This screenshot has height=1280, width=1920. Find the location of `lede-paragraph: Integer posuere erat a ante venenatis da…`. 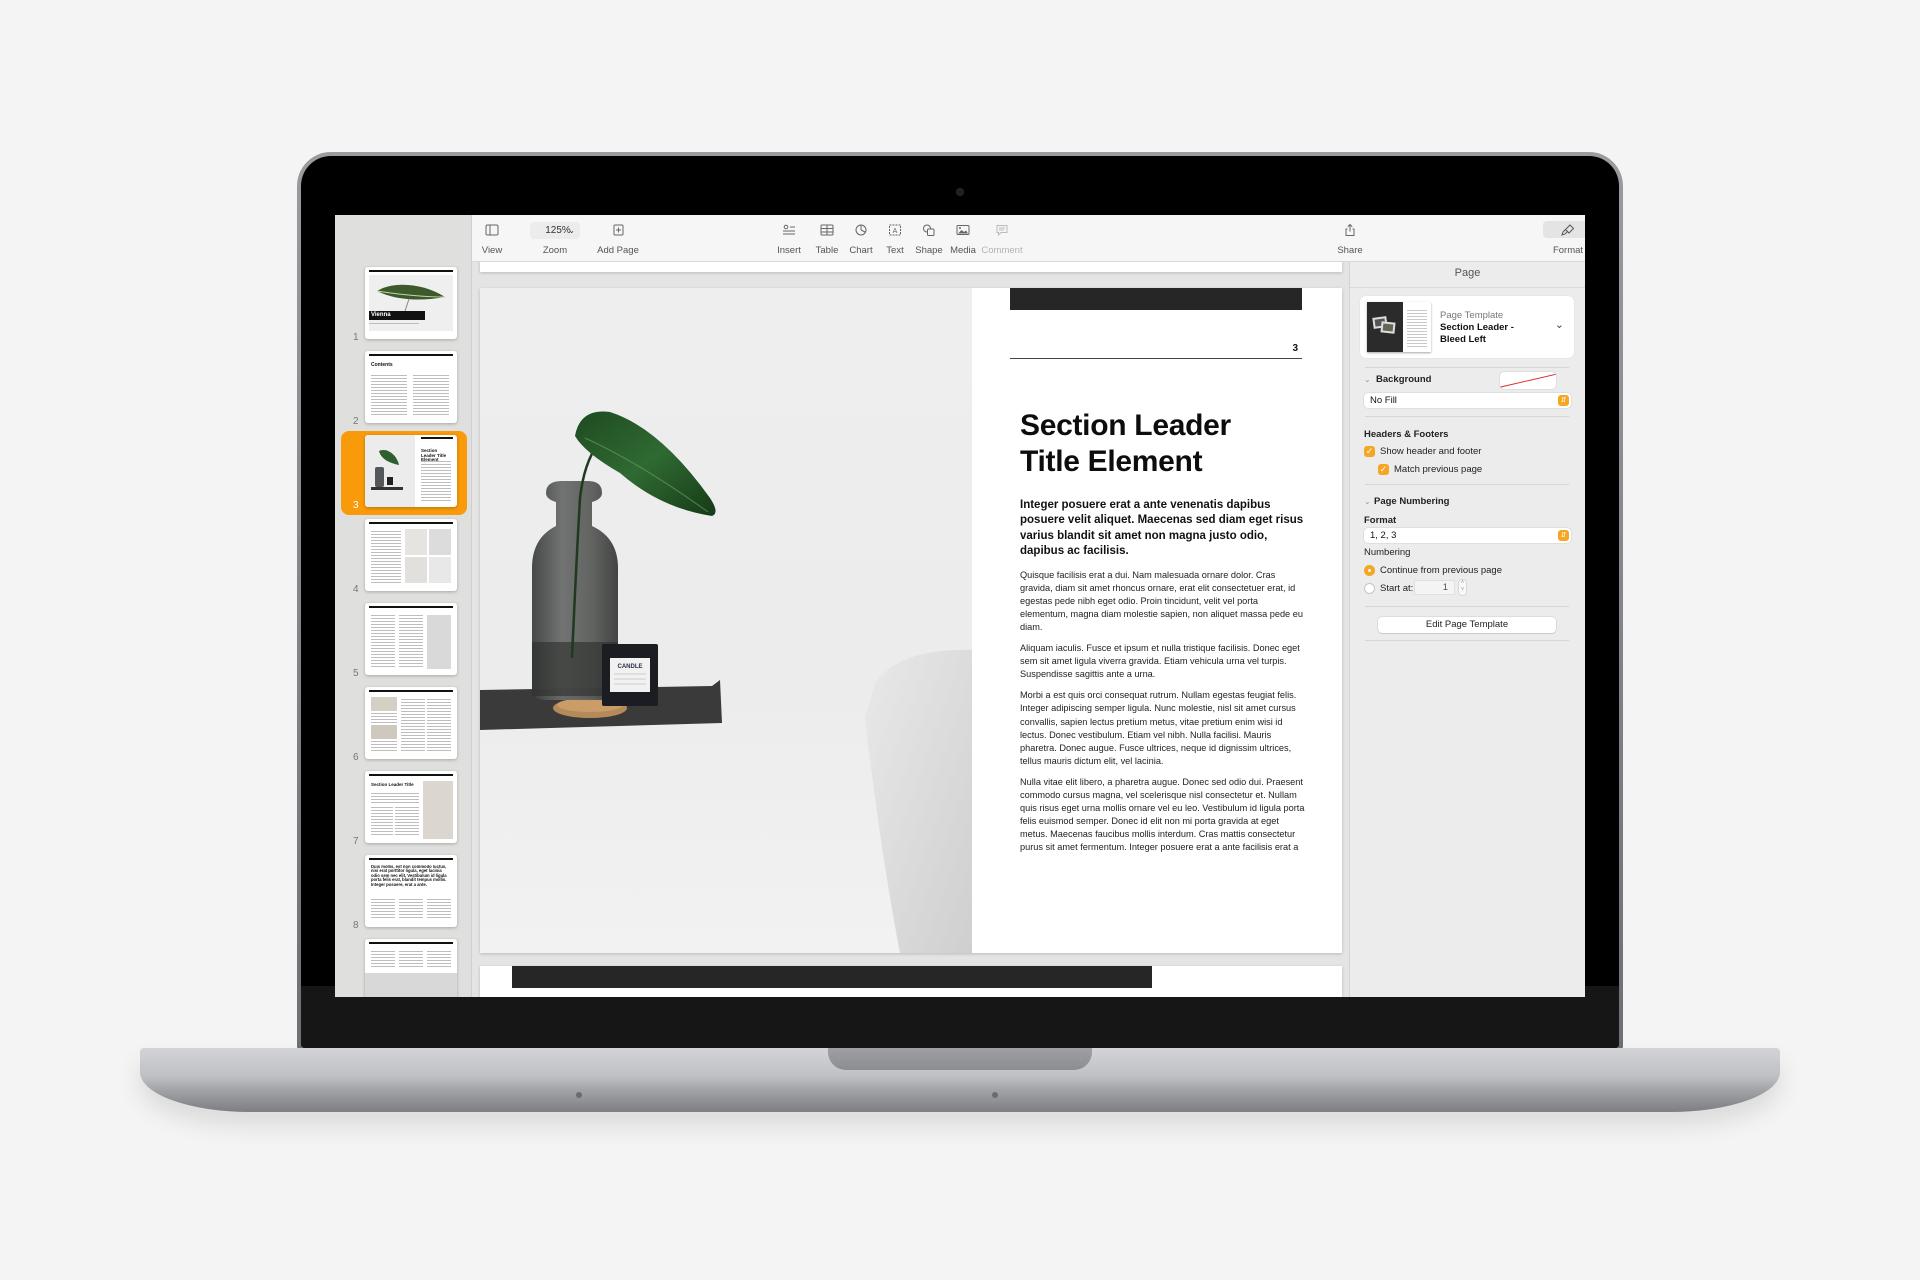

lede-paragraph: Integer posuere erat a ante venenatis da… is located at coordinates (1162, 529).